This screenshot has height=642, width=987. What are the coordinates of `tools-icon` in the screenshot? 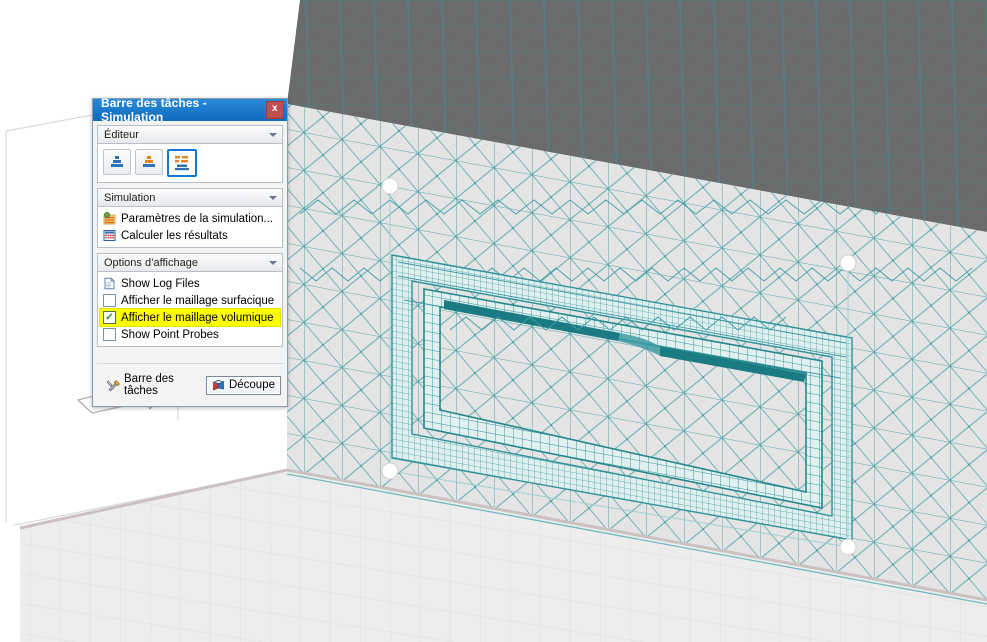 It's located at (113, 385).